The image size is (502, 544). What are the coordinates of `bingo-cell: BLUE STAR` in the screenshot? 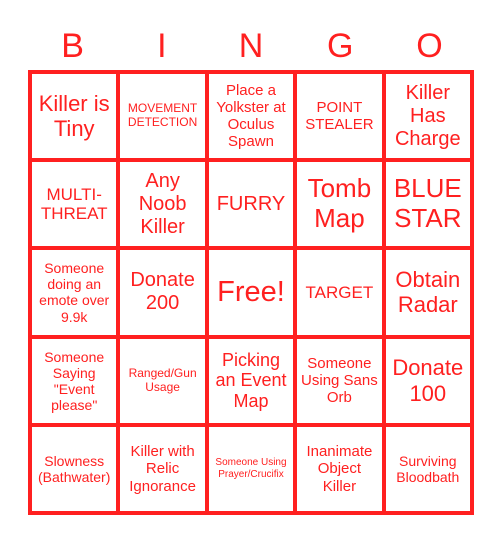 It's located at (427, 204).